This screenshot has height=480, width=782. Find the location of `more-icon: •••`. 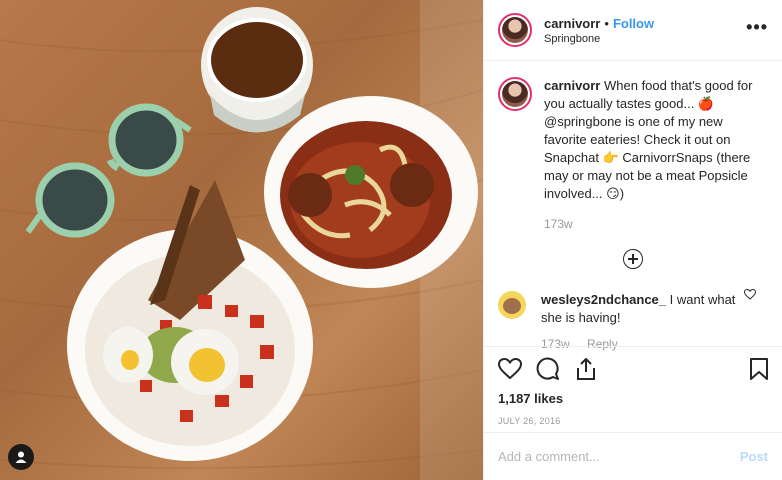

more-icon: ••• is located at coordinates (757, 27).